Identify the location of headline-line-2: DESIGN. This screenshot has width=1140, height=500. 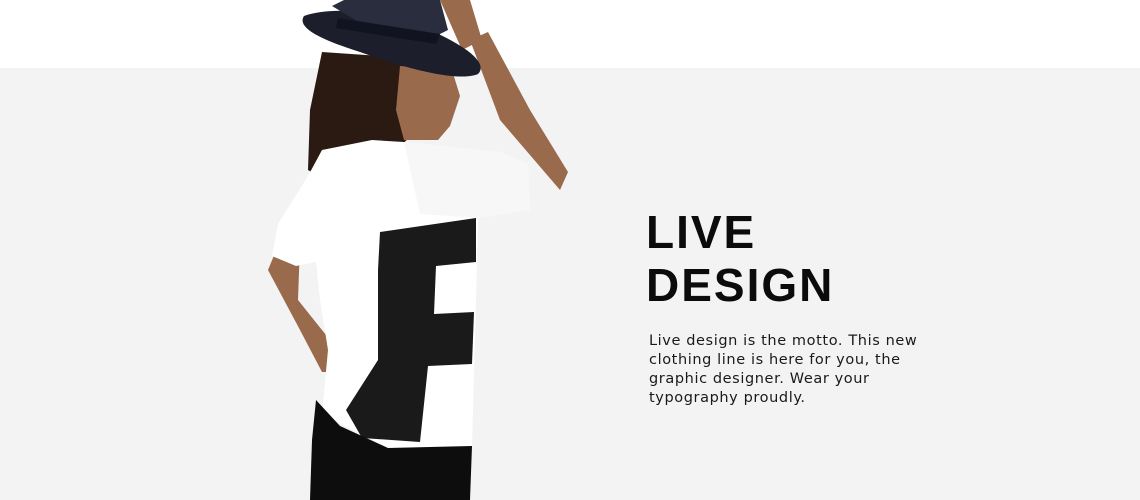
(740, 285).